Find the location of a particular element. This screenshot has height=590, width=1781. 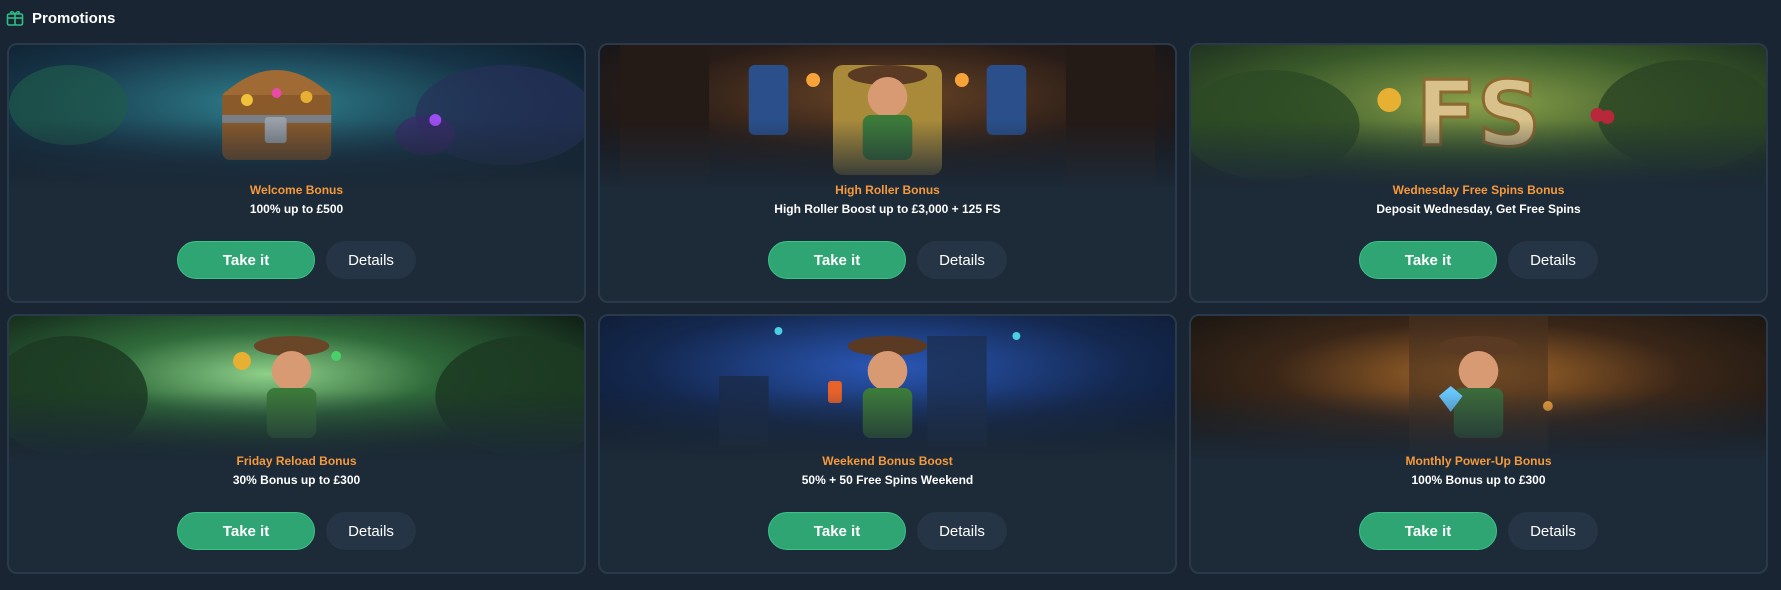

promo-description: Deposit Wednesday, Get Free Spins is located at coordinates (1478, 209).